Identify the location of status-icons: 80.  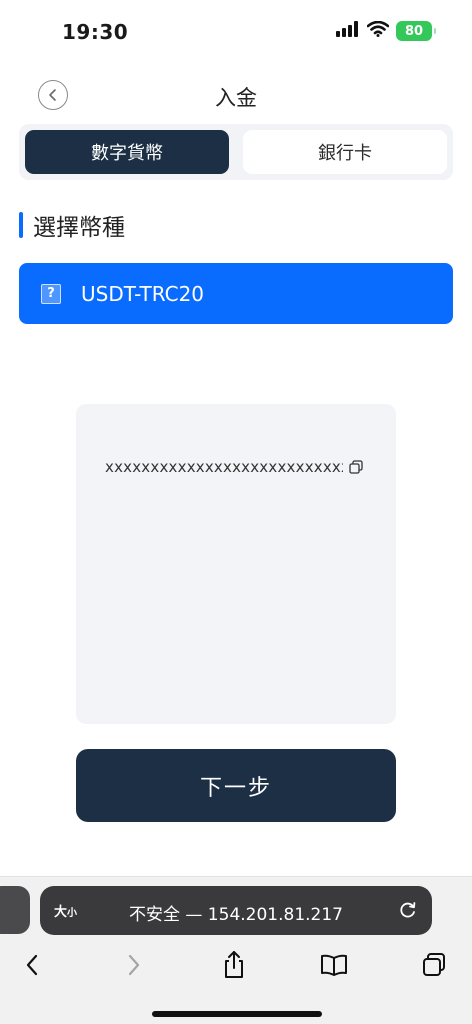
(386, 30).